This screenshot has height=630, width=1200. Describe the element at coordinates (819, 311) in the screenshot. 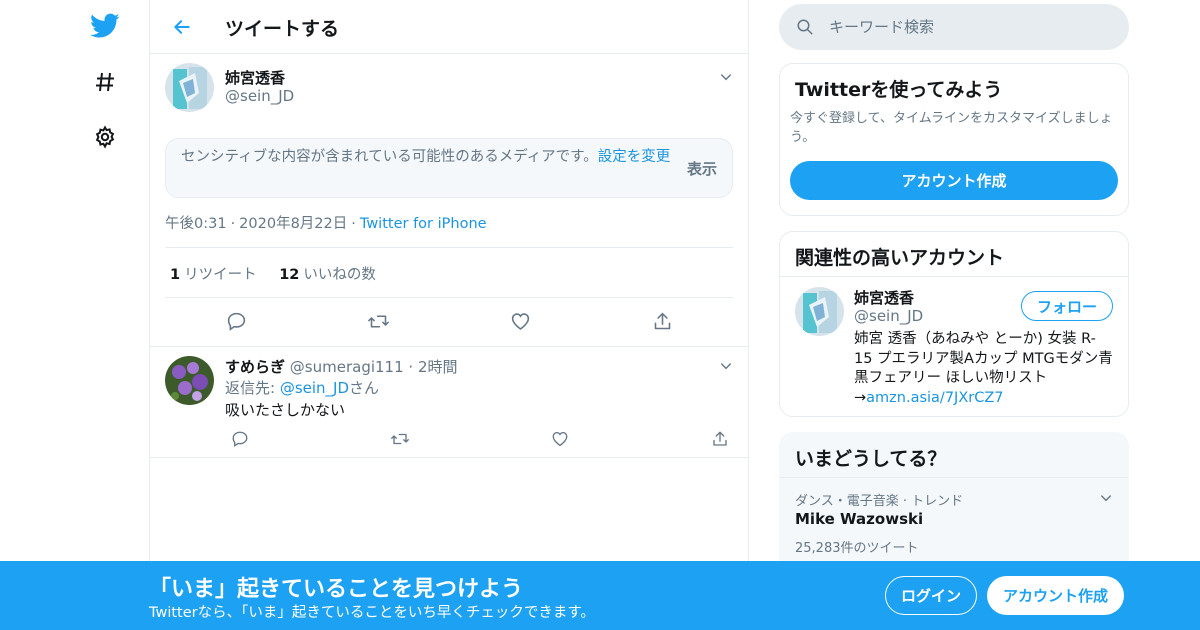

I see `related-avatar` at that location.